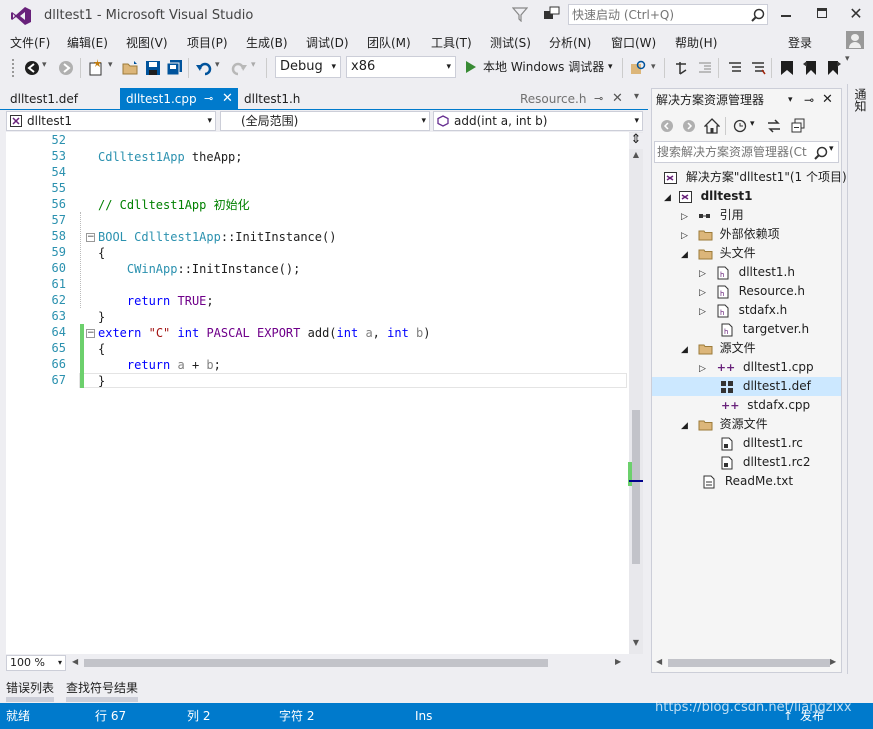 The width and height of the screenshot is (873, 729). Describe the element at coordinates (659, 14) in the screenshot. I see `quick-launch-input` at that location.